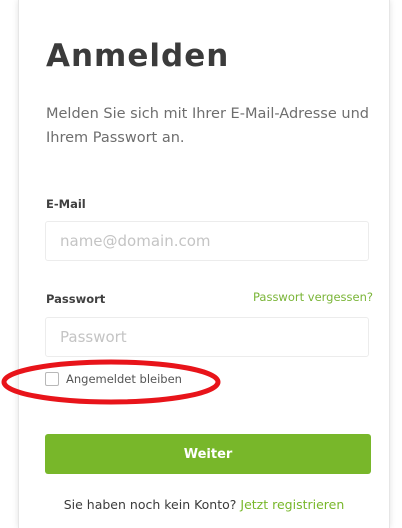 The width and height of the screenshot is (402, 528). I want to click on page-title: Anmelden, so click(138, 56).